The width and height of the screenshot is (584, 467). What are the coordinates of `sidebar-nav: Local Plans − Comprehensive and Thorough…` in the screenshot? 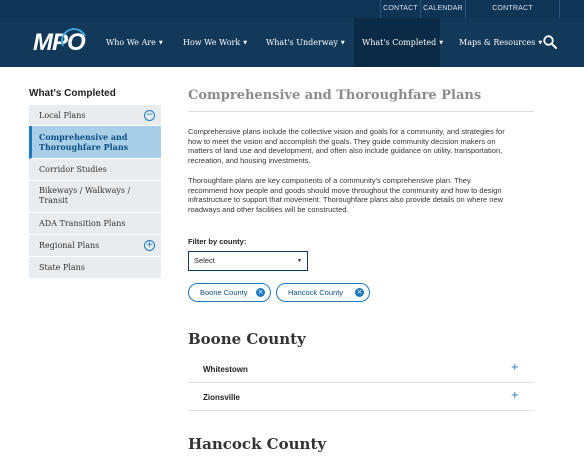 It's located at (95, 192).